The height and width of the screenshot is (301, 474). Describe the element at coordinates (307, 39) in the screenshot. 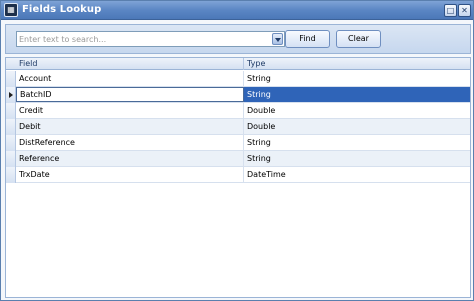

I see `find-button: Find` at that location.